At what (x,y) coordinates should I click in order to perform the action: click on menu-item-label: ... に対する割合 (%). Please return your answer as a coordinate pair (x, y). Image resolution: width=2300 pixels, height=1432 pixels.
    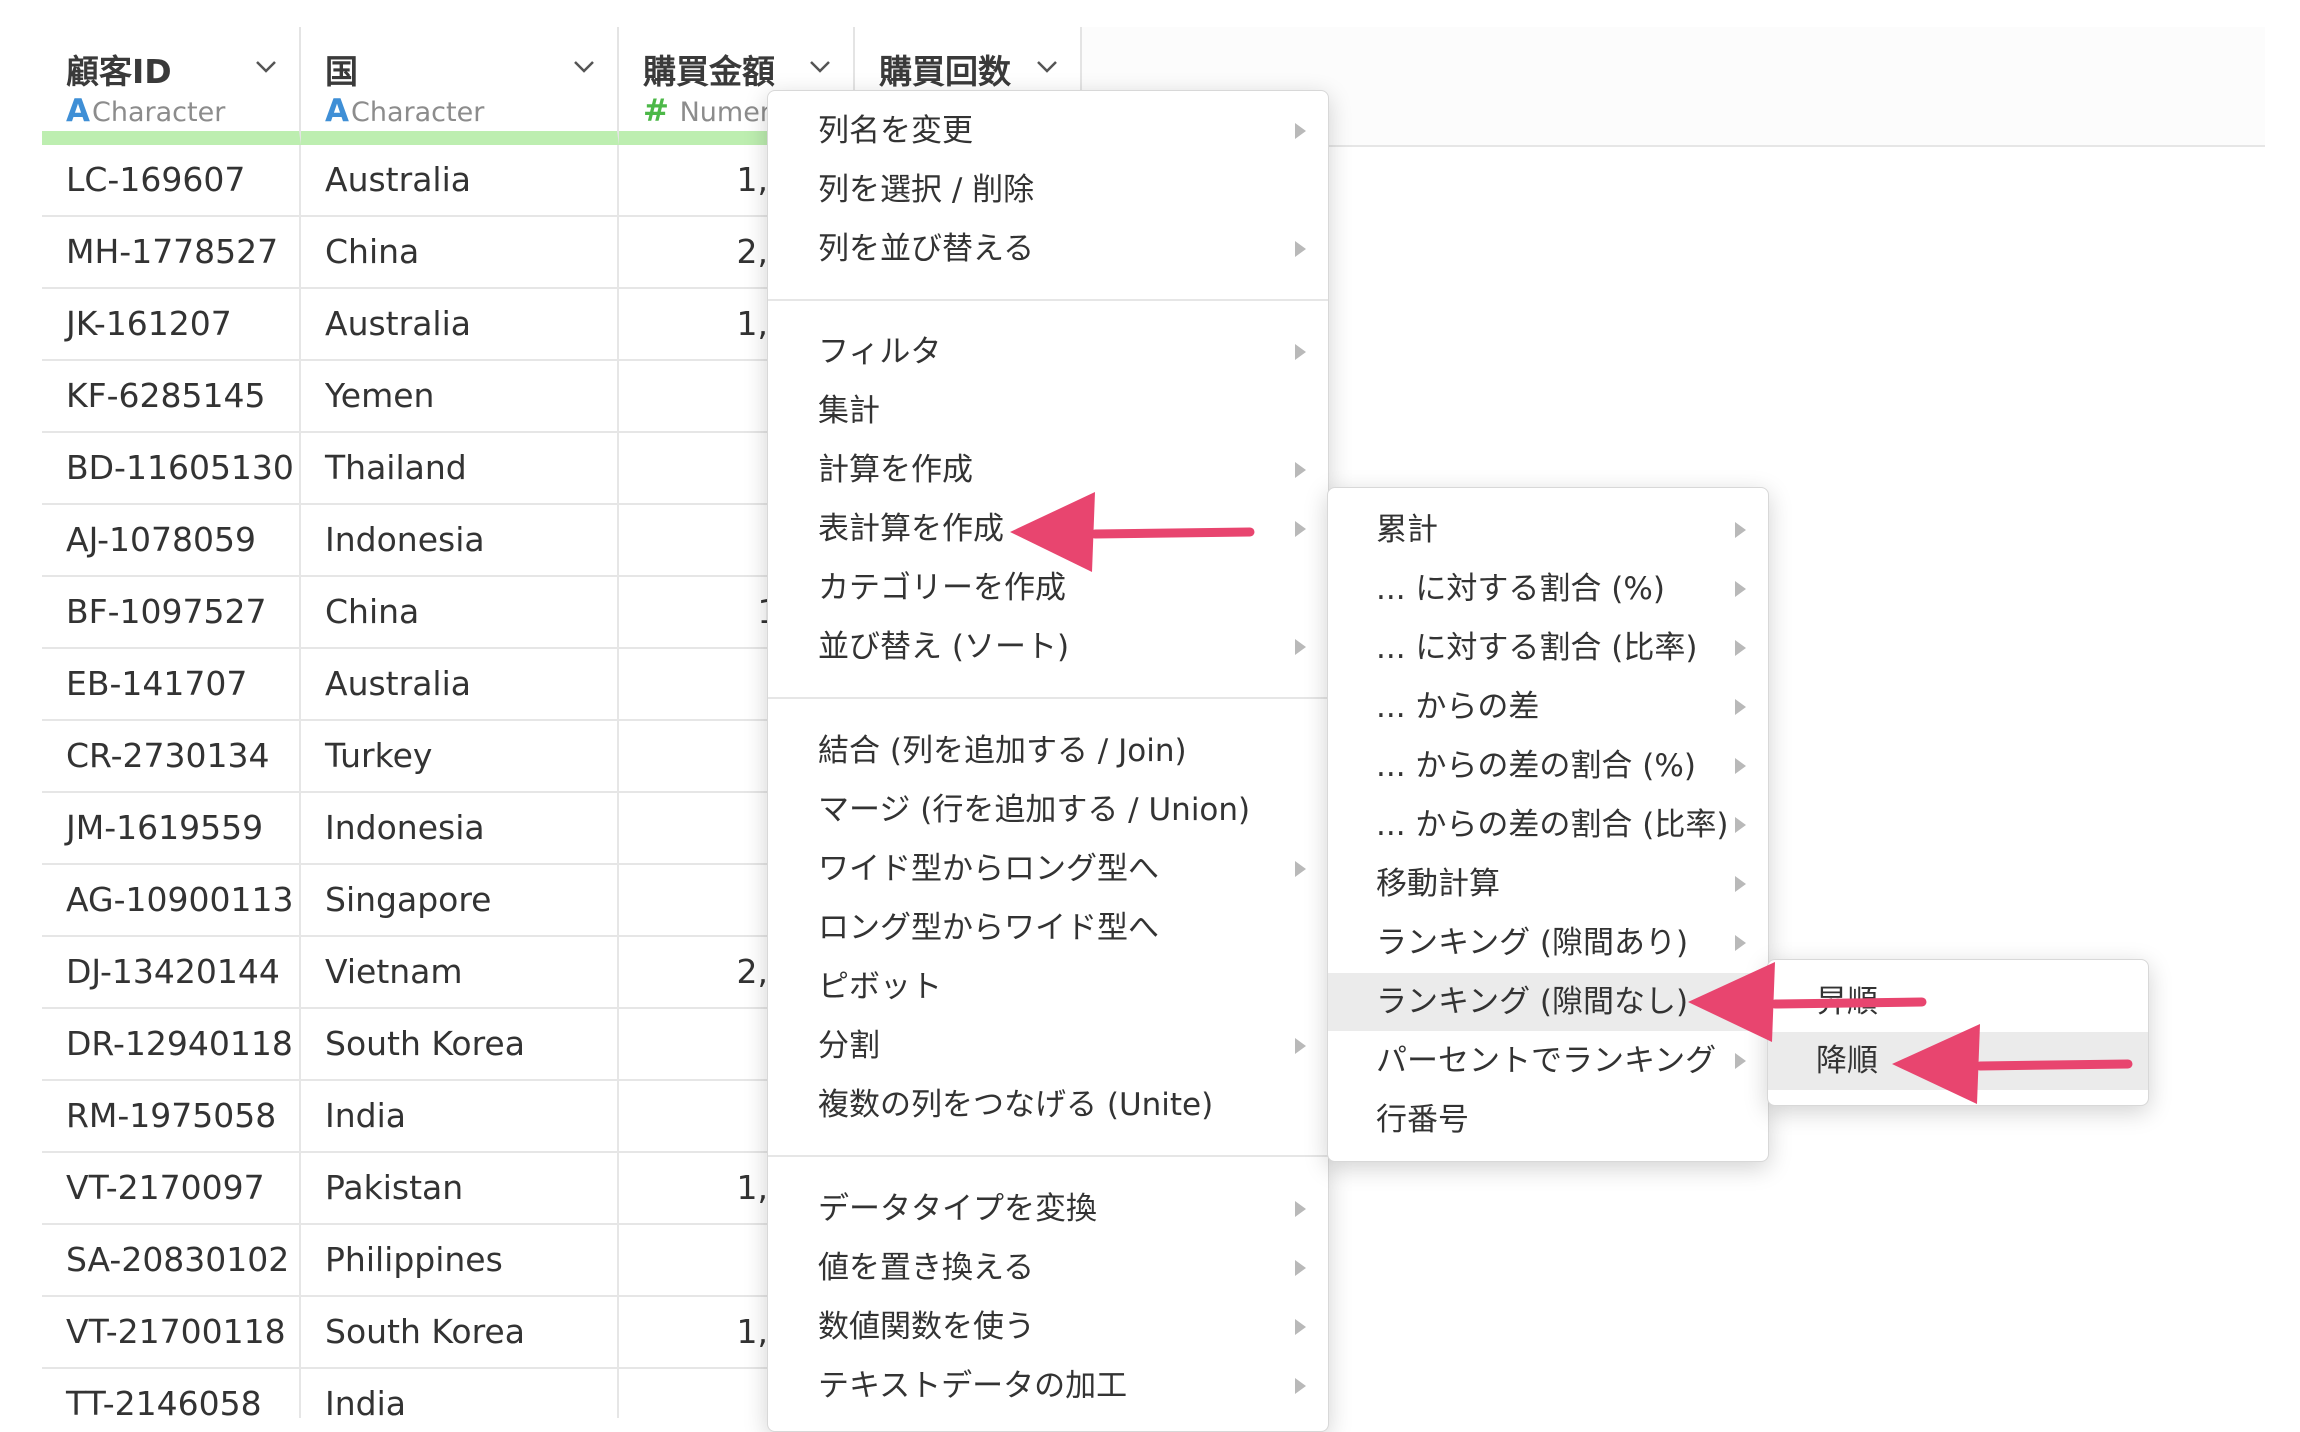
    Looking at the image, I should click on (1520, 589).